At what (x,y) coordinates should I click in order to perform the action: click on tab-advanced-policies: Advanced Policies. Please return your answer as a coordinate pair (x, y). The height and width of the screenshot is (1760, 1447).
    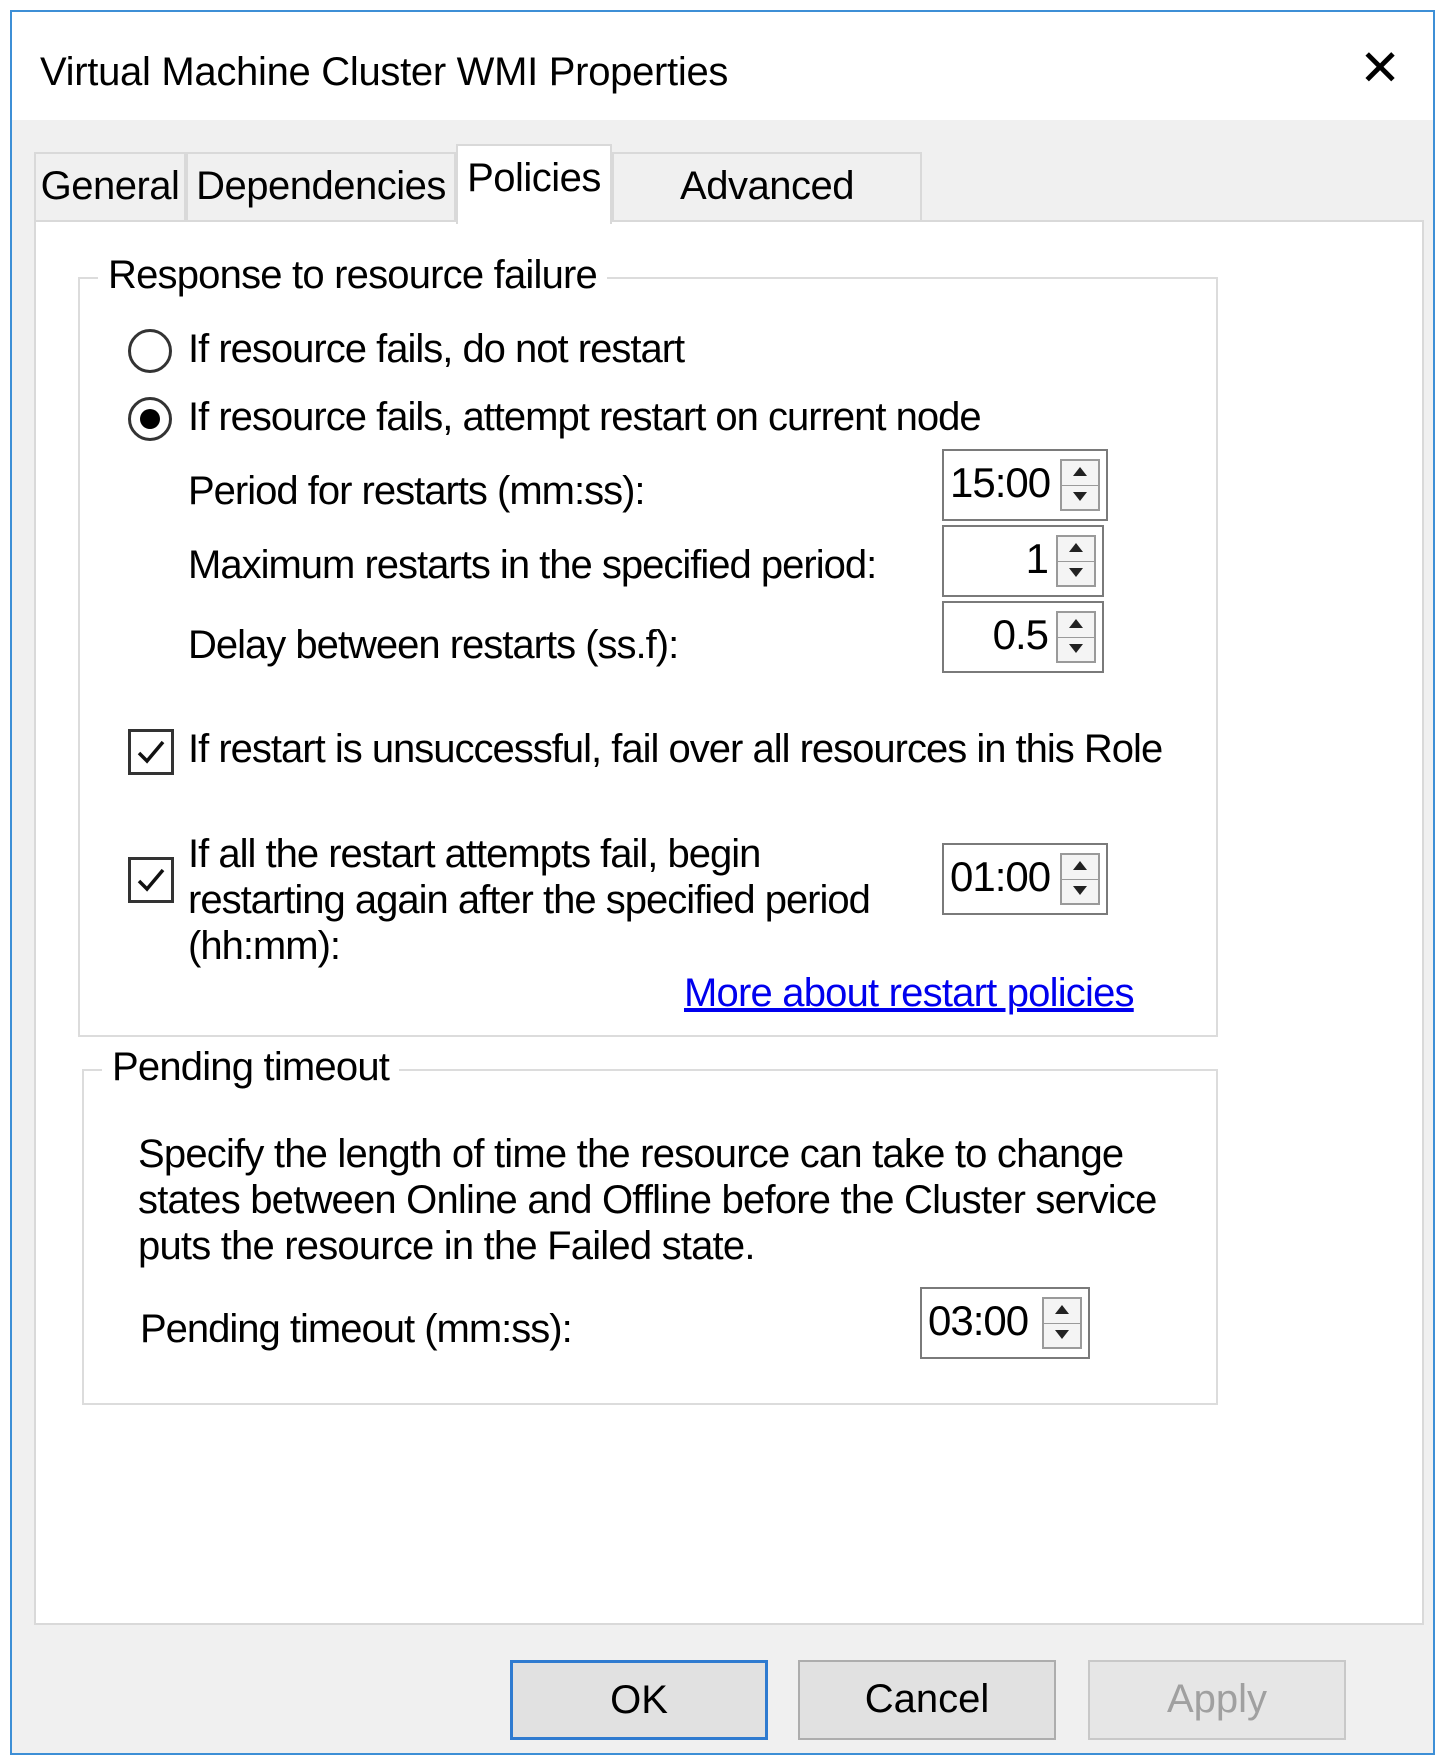
    Looking at the image, I should click on (767, 212).